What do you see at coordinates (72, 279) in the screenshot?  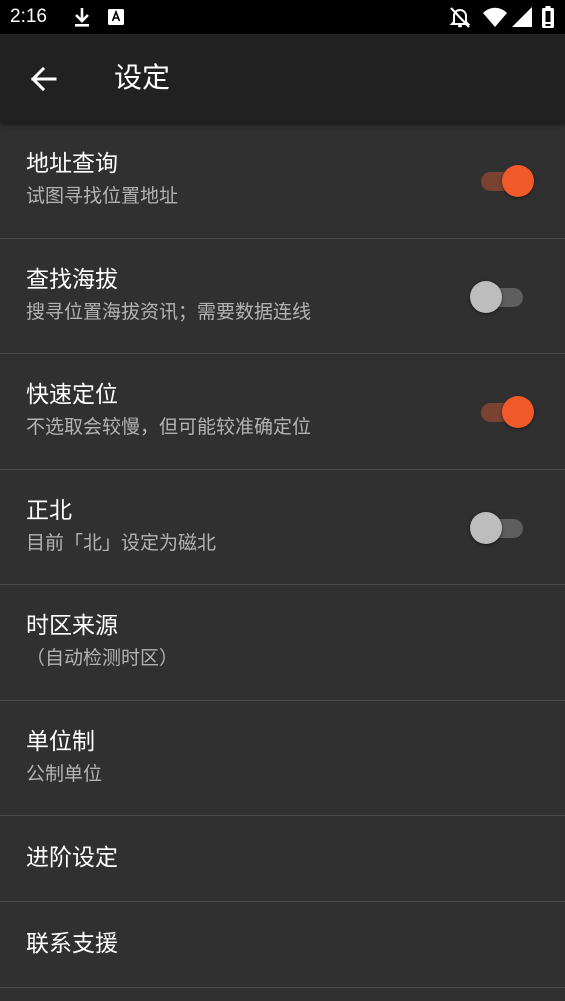 I see `setting-title: 查找海拔` at bounding box center [72, 279].